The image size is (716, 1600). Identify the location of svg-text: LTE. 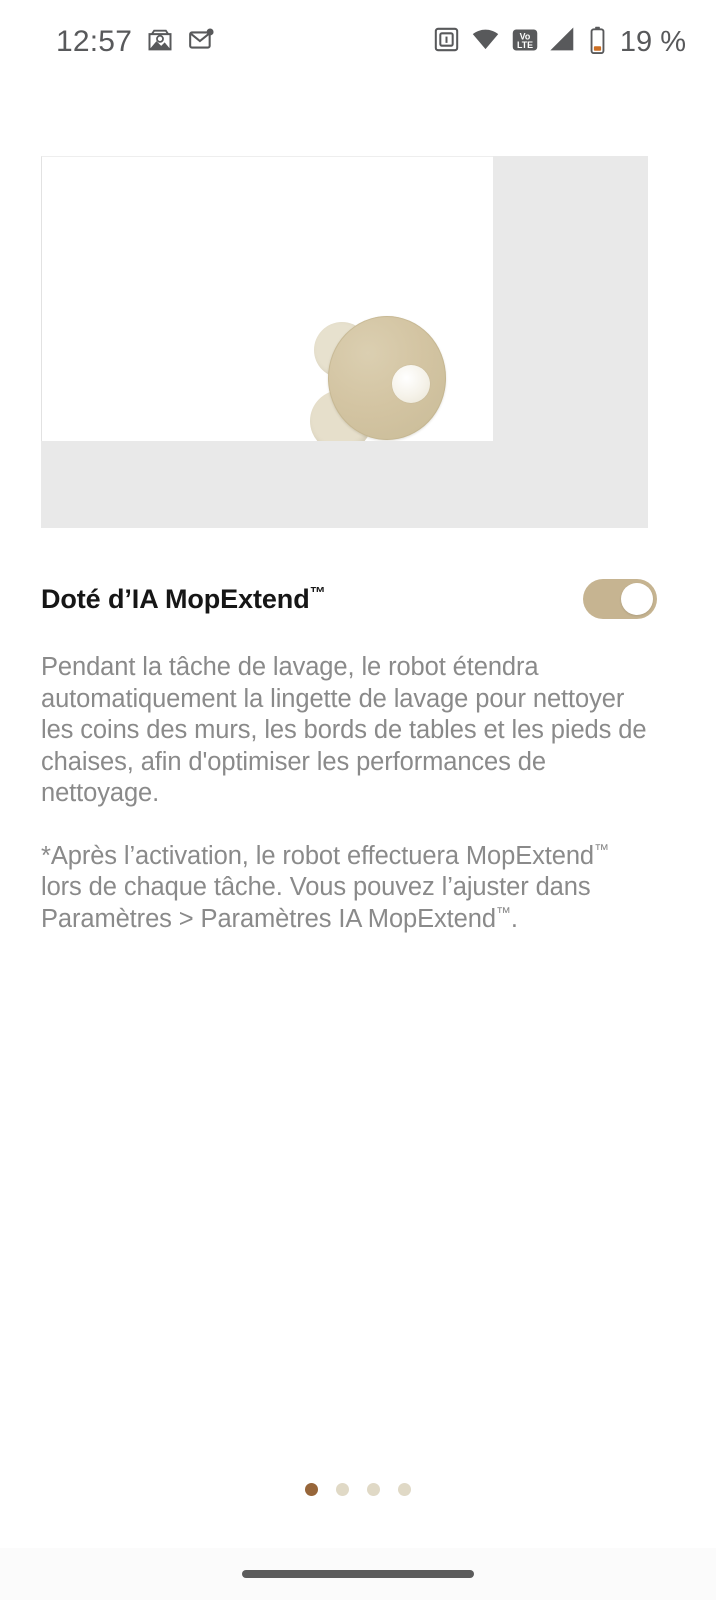
(525, 45).